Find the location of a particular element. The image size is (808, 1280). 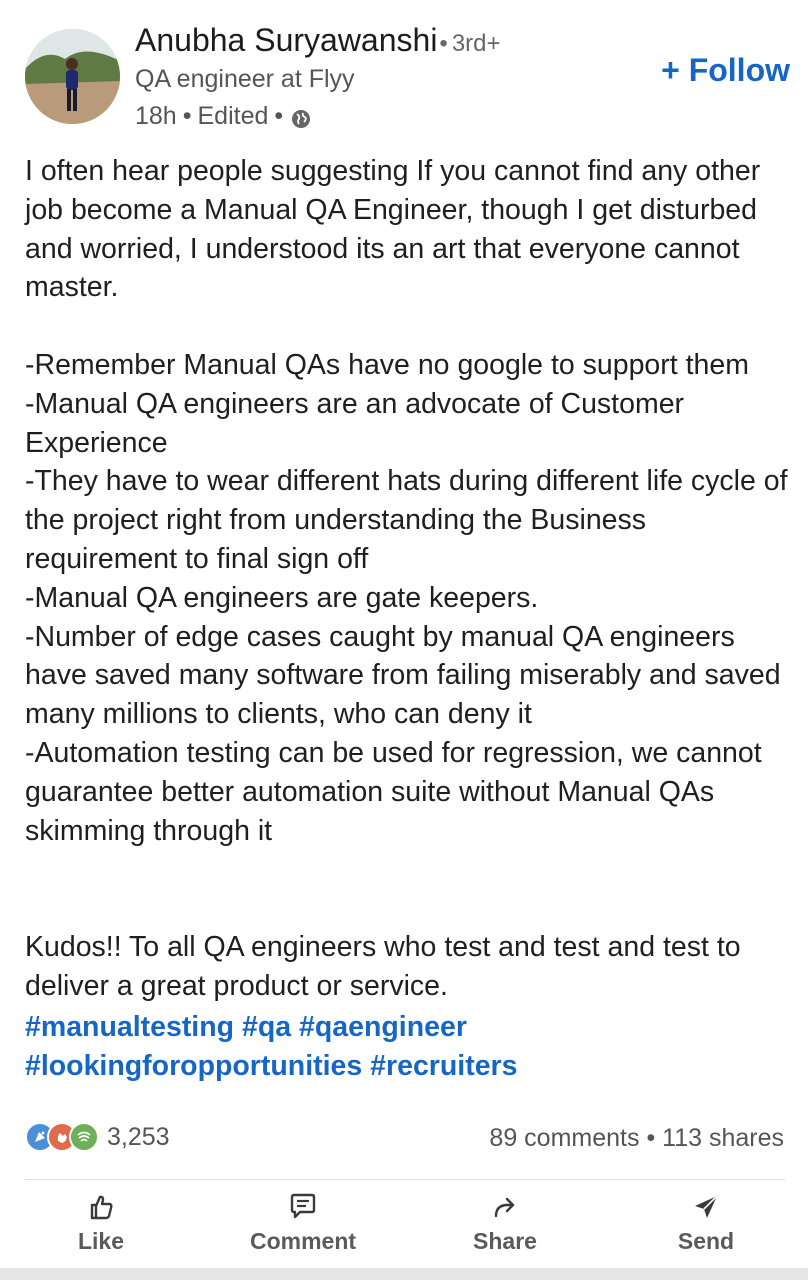

hashtag-link: #lookingforopportunities is located at coordinates (193, 1066).